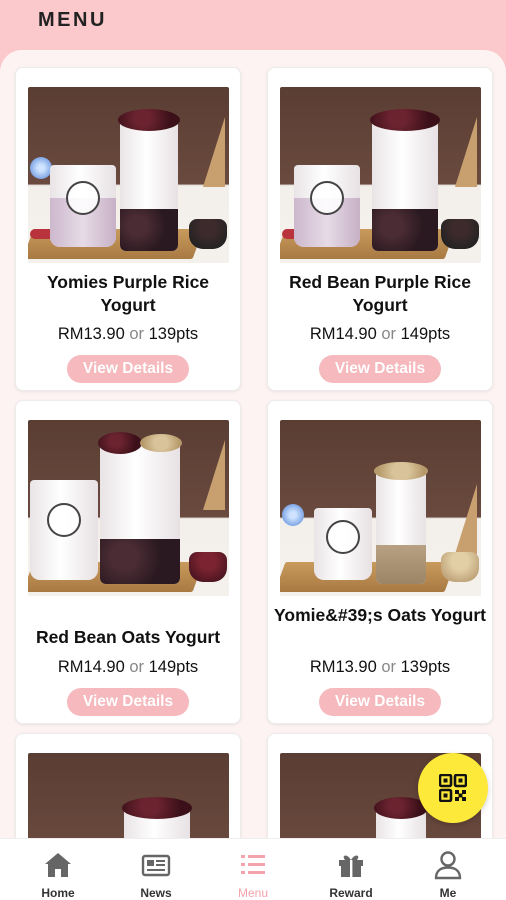 The height and width of the screenshot is (900, 506). I want to click on qr-code-icon, so click(453, 788).